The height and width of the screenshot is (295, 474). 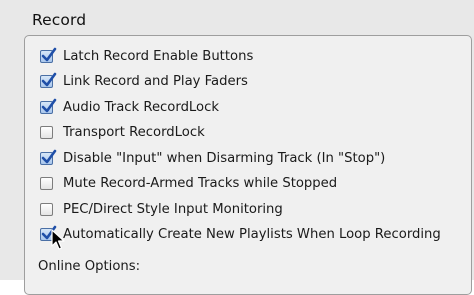 I want to click on option-pec-direct-input-monitoring: PEC/Direct Style Input Monitoring, so click(x=161, y=209).